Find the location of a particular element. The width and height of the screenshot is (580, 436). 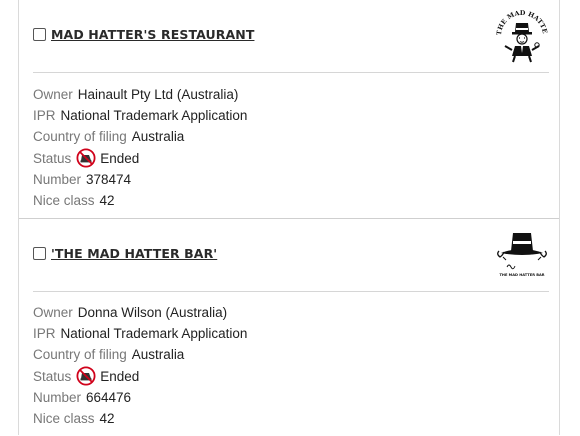

number-row: Number 664476 is located at coordinates (140, 397).